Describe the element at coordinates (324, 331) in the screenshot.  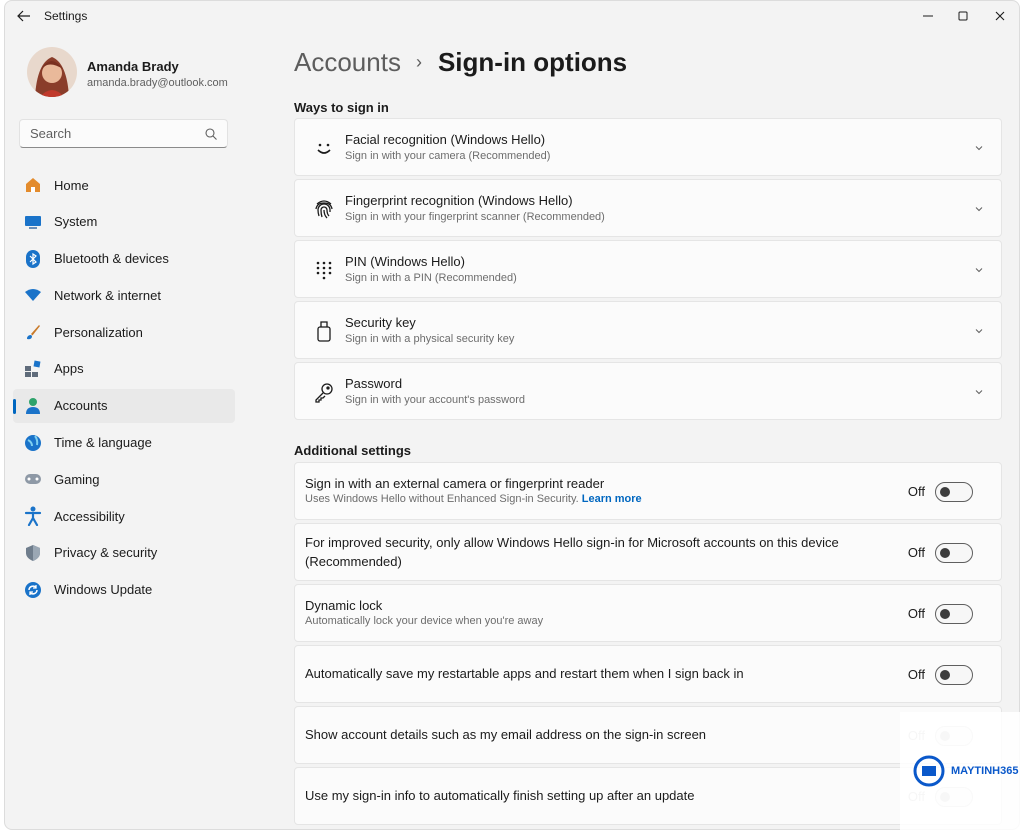
I see `usb-key-icon` at that location.